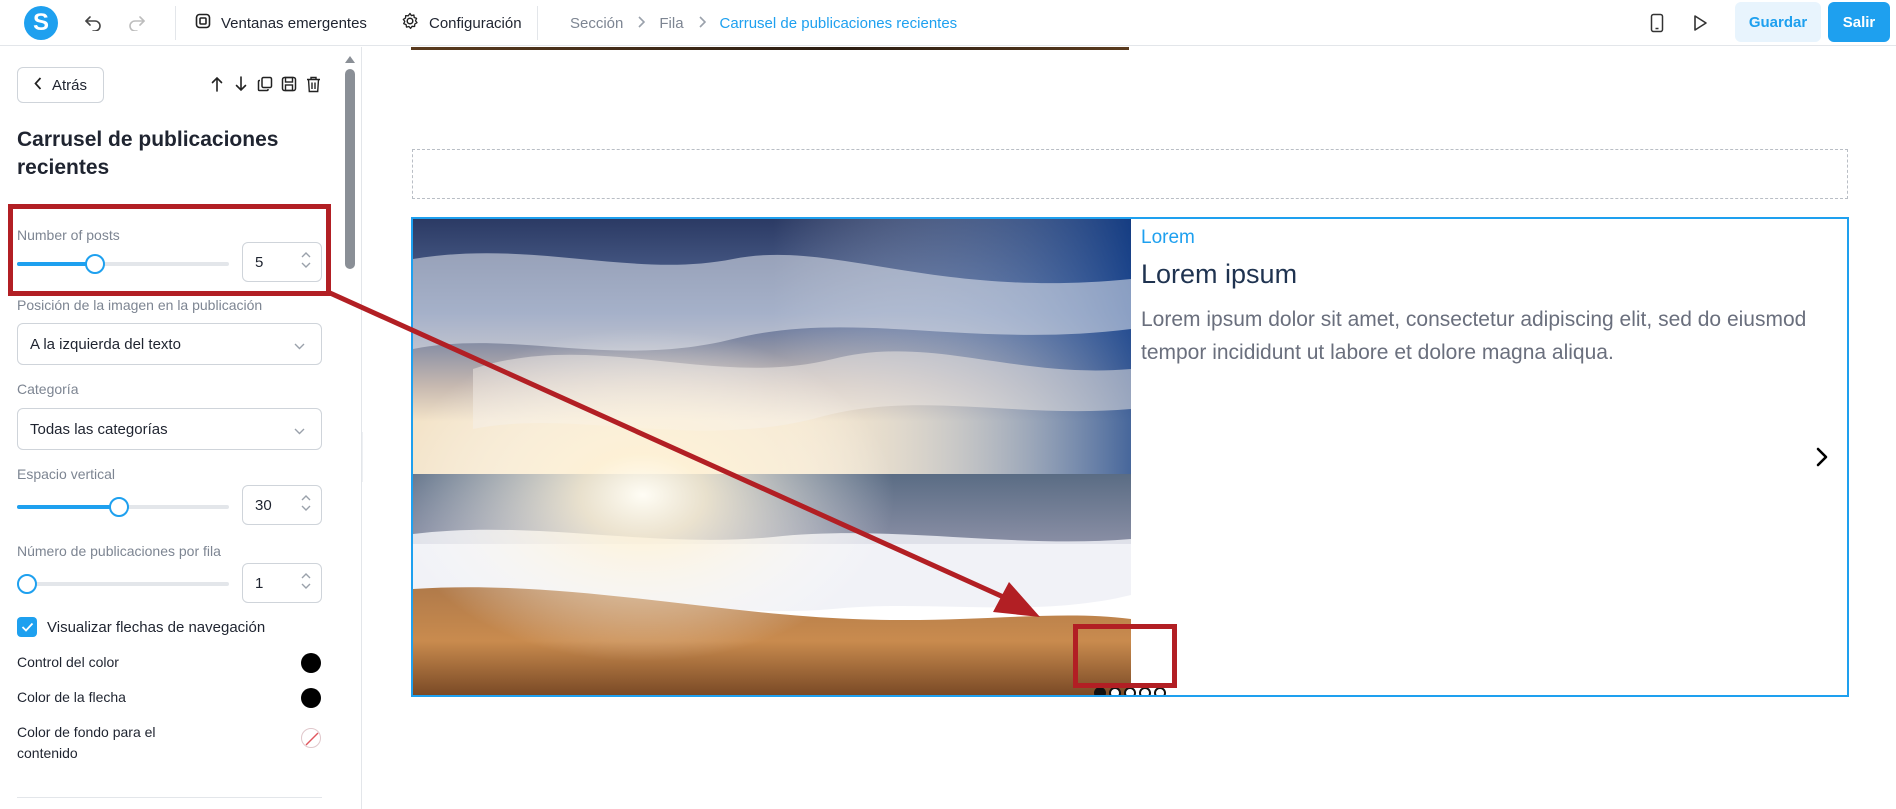  I want to click on vertical-spacing-slider, so click(123, 506).